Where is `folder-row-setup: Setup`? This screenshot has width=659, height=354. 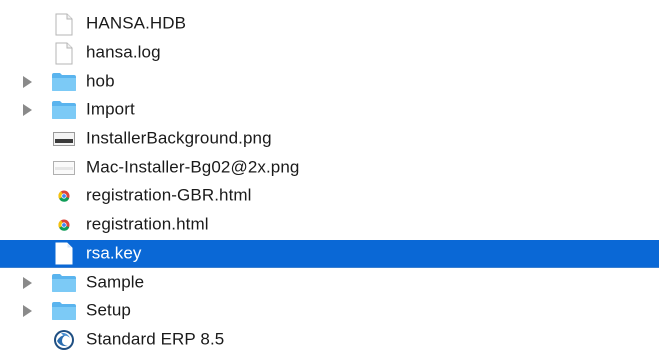
folder-row-setup: Setup is located at coordinates (329, 311).